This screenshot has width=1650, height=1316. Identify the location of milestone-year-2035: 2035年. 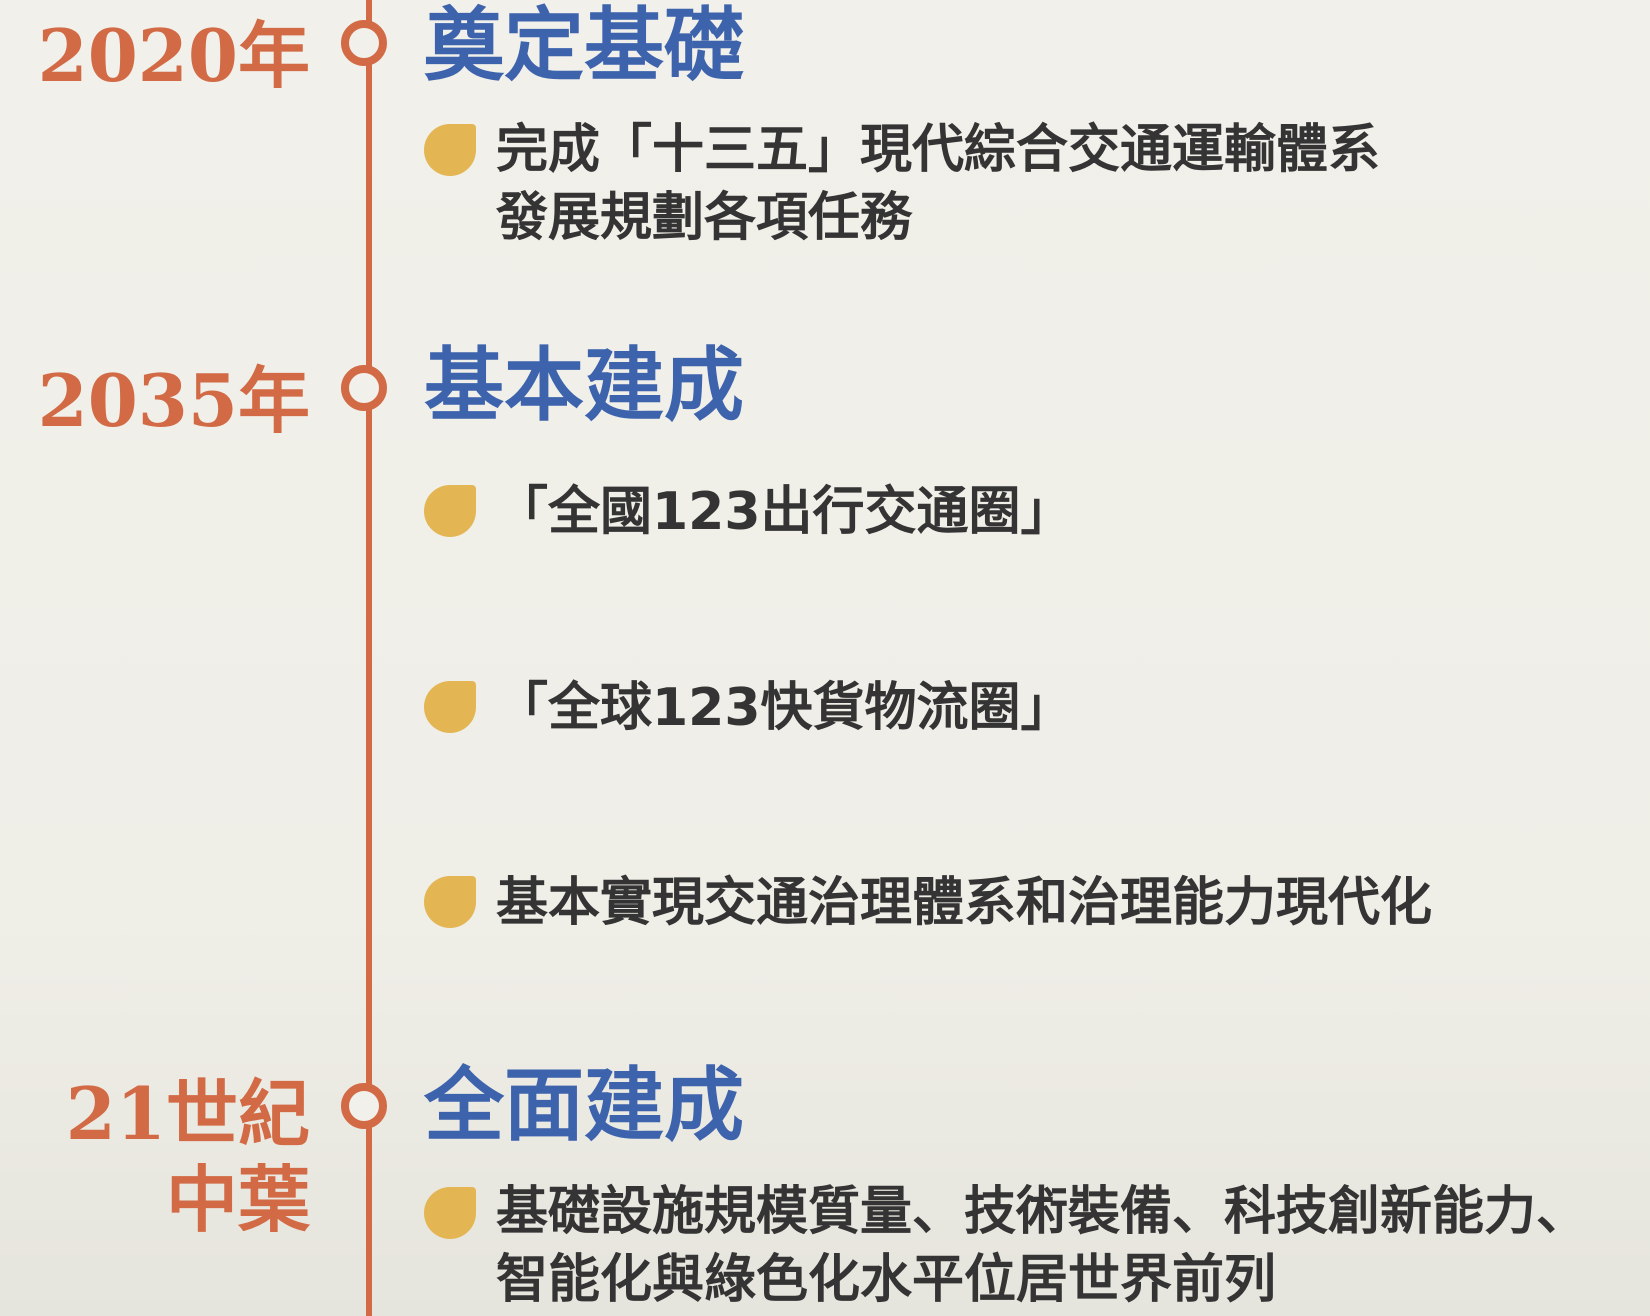
(173, 400).